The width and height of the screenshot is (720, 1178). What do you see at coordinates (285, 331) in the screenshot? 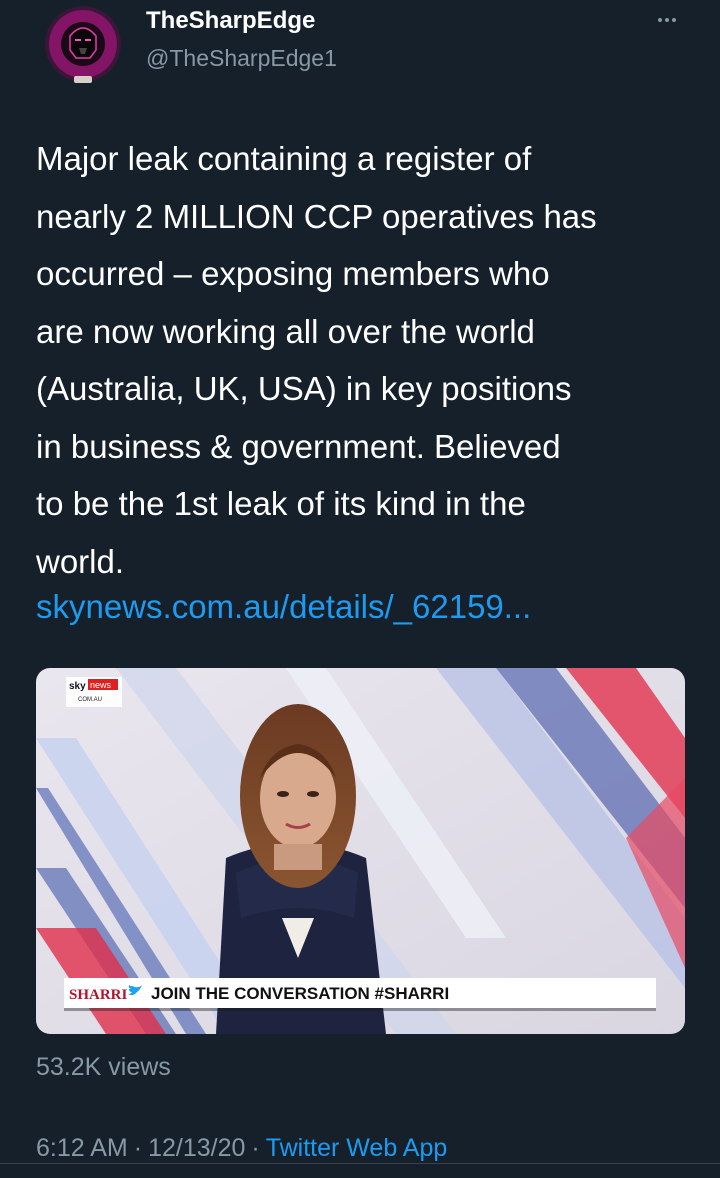
I see `tweet-text-line: are now working all over the world` at bounding box center [285, 331].